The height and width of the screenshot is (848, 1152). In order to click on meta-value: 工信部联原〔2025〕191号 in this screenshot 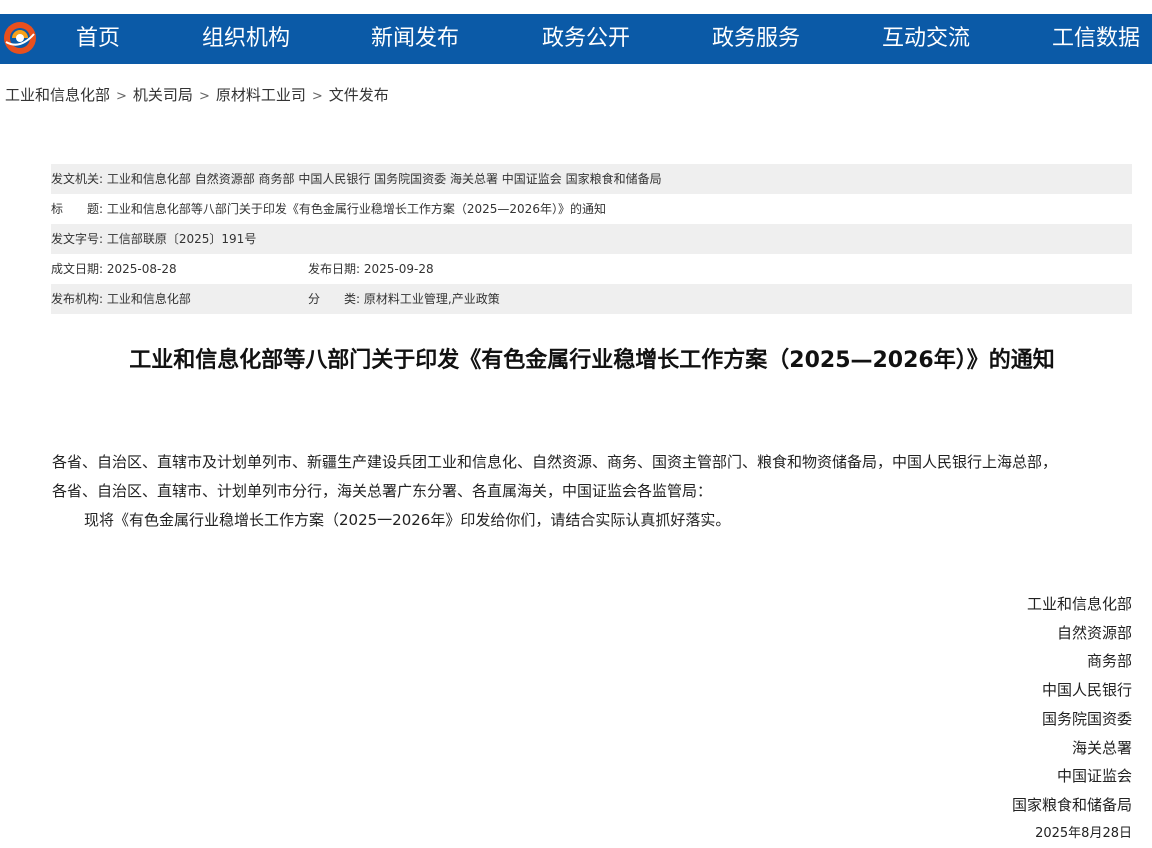, I will do `click(181, 239)`.